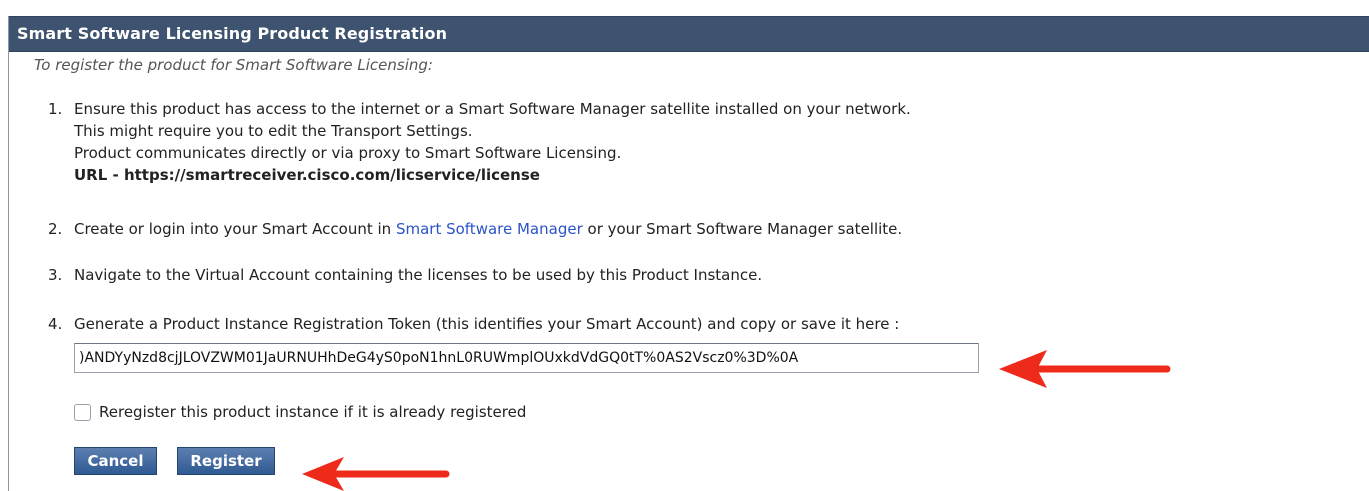 This screenshot has height=491, width=1369. I want to click on smart-software-manager-link: Smart Software Manager, so click(489, 229).